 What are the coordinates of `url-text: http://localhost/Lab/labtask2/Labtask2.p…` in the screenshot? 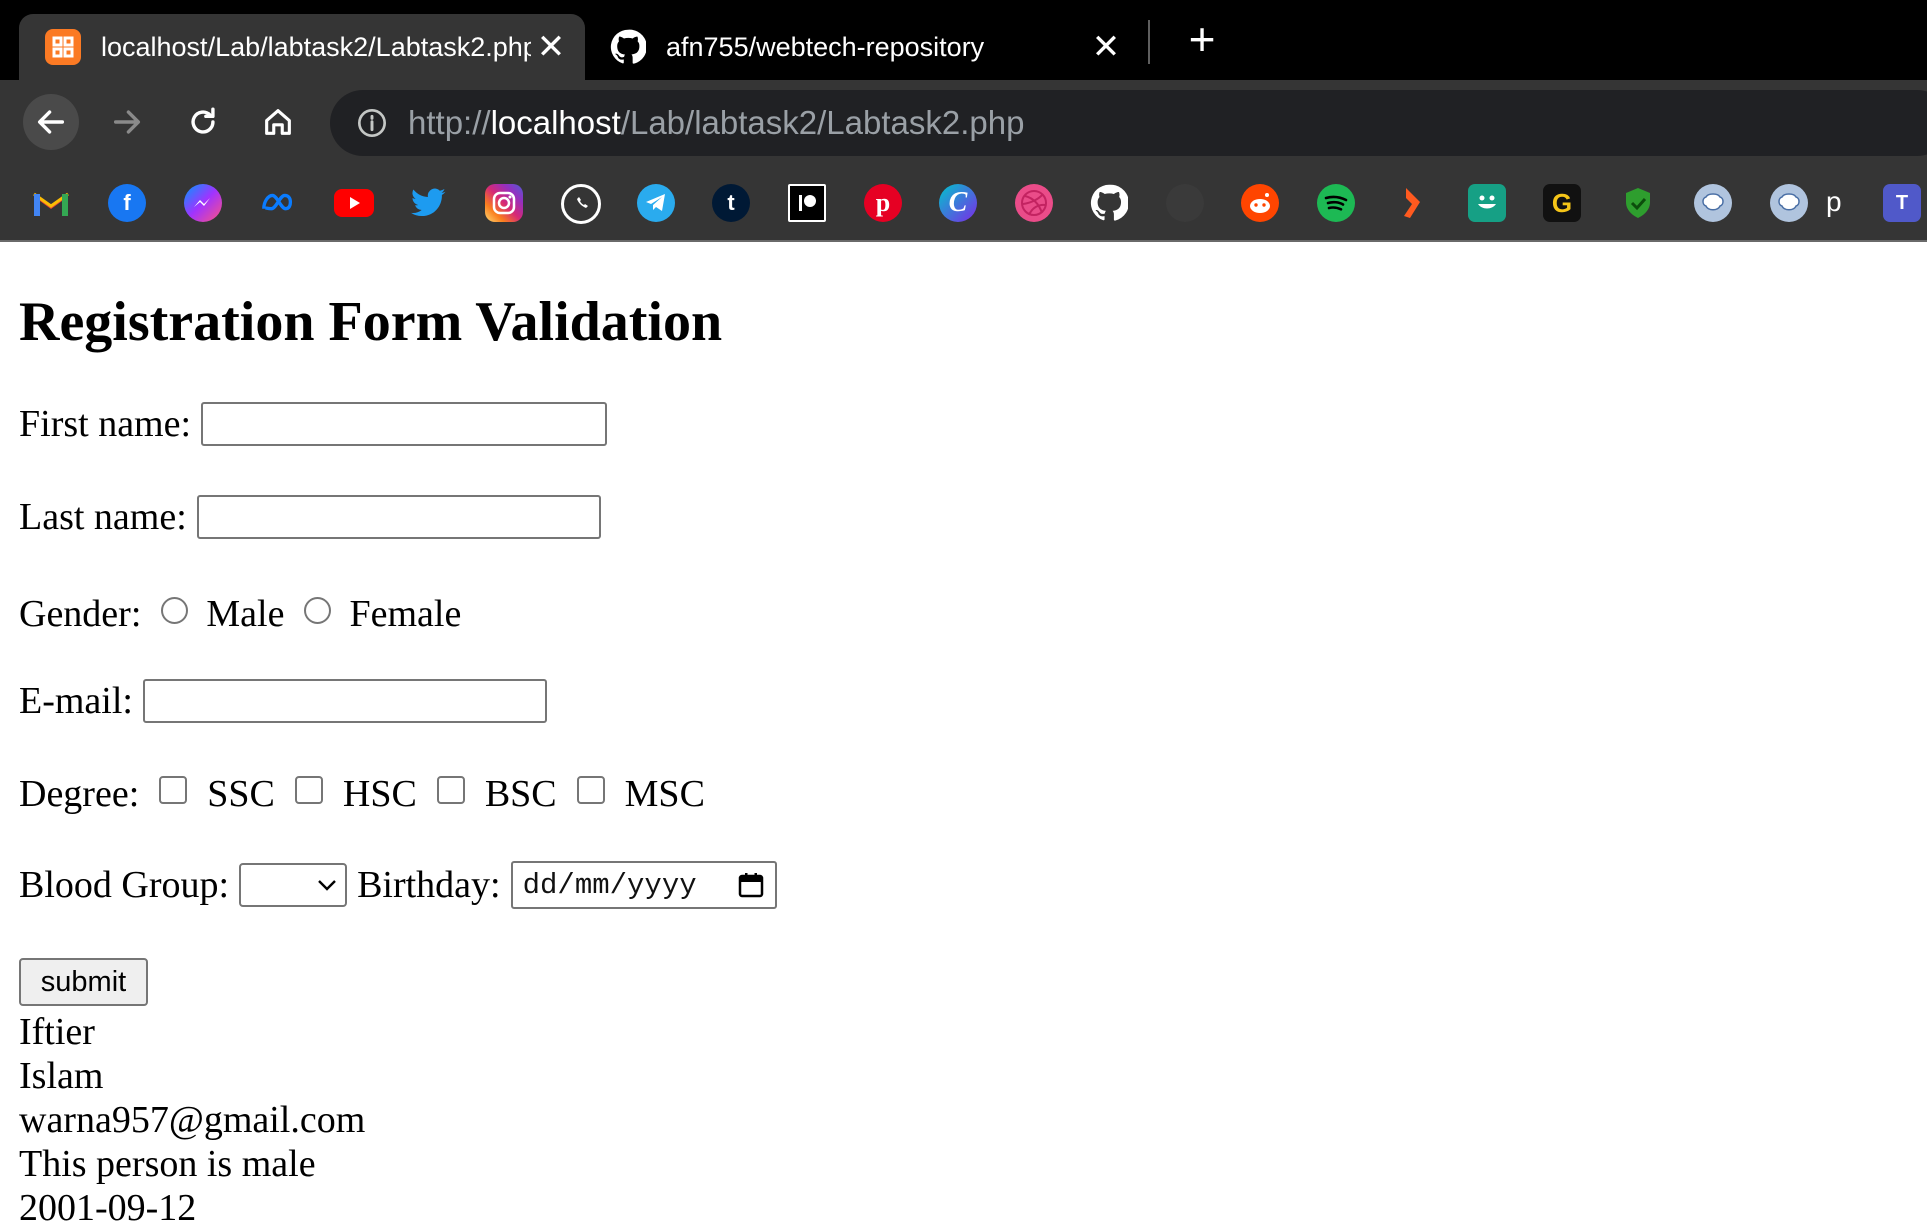 It's located at (716, 123).